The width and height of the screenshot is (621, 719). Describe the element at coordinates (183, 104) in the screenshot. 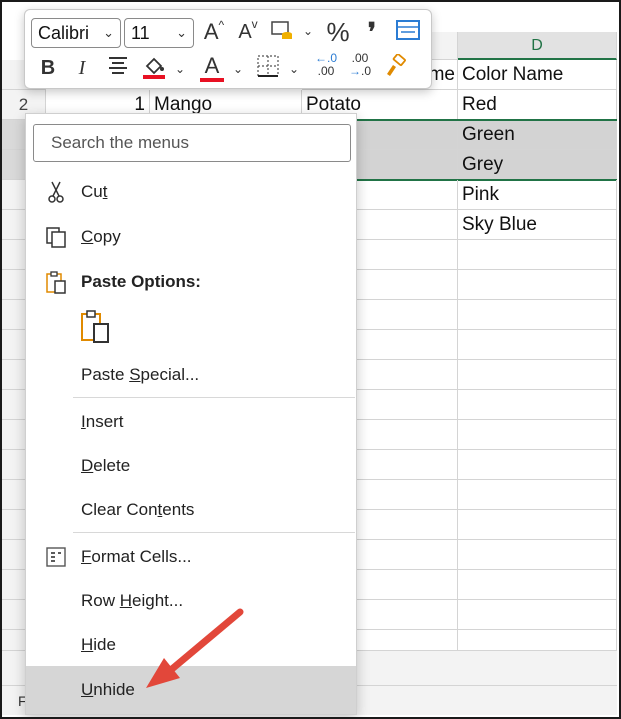

I see `cell-b2-text: Mango` at that location.